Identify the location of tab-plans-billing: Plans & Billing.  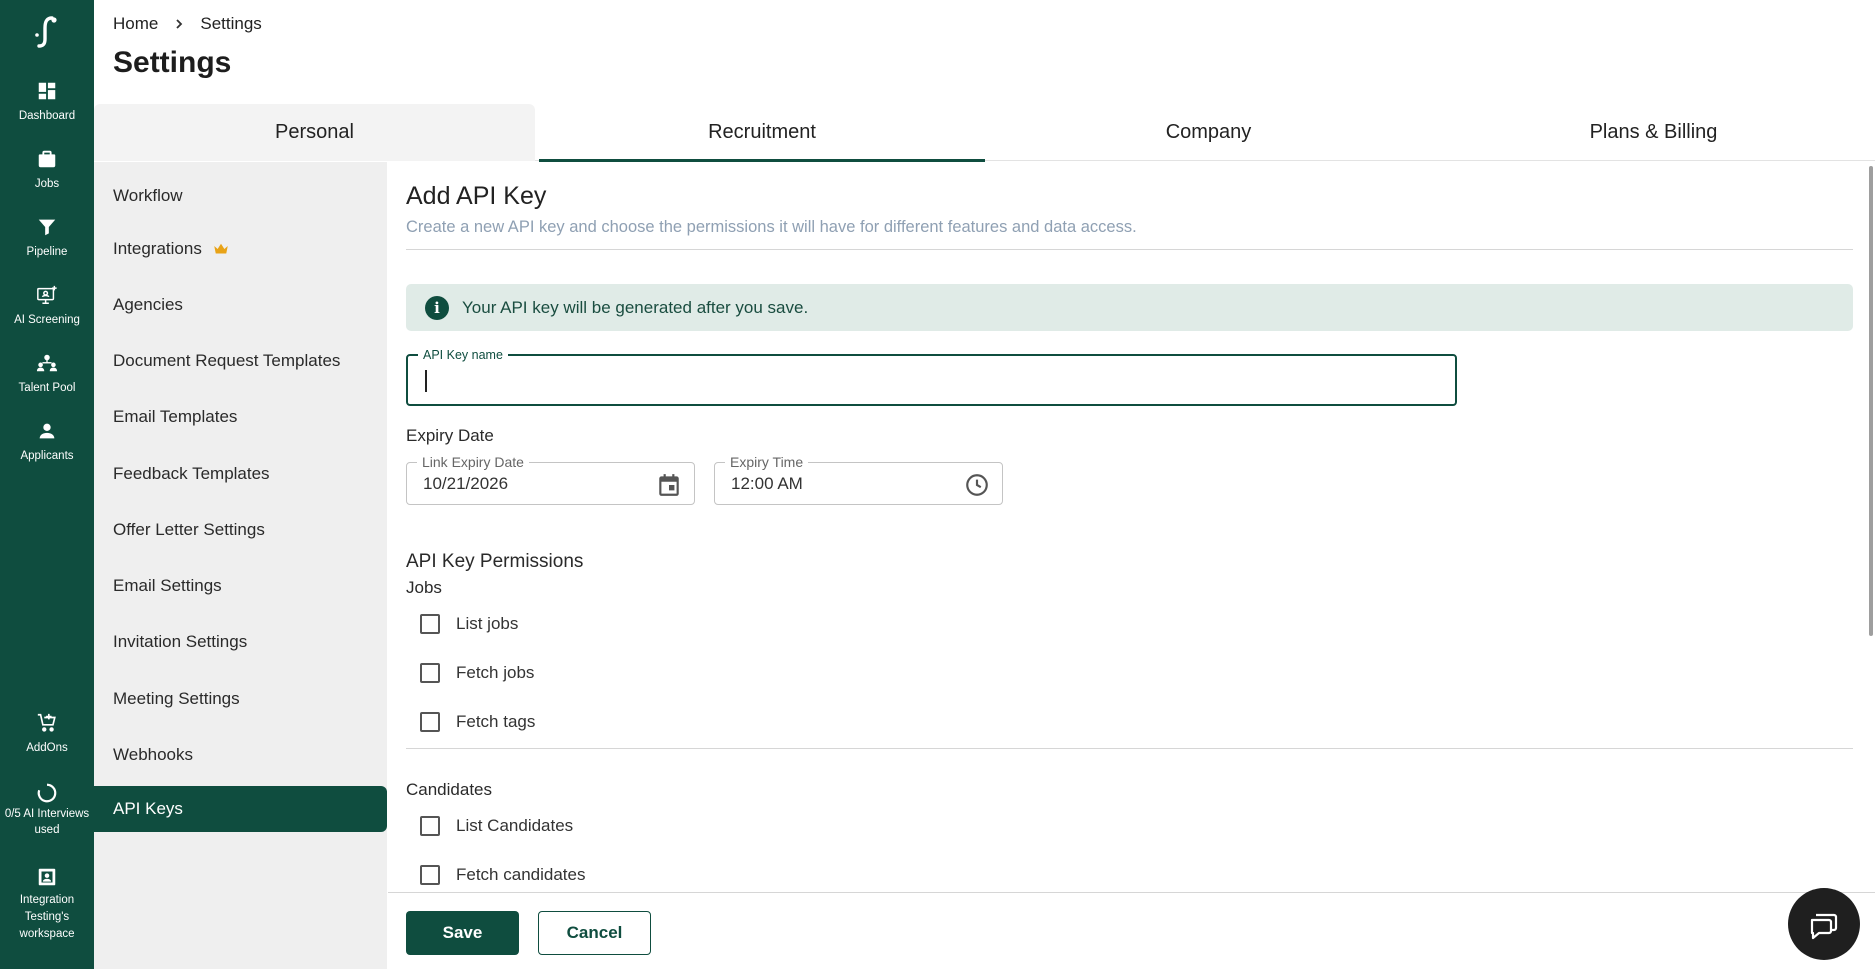
(1653, 132).